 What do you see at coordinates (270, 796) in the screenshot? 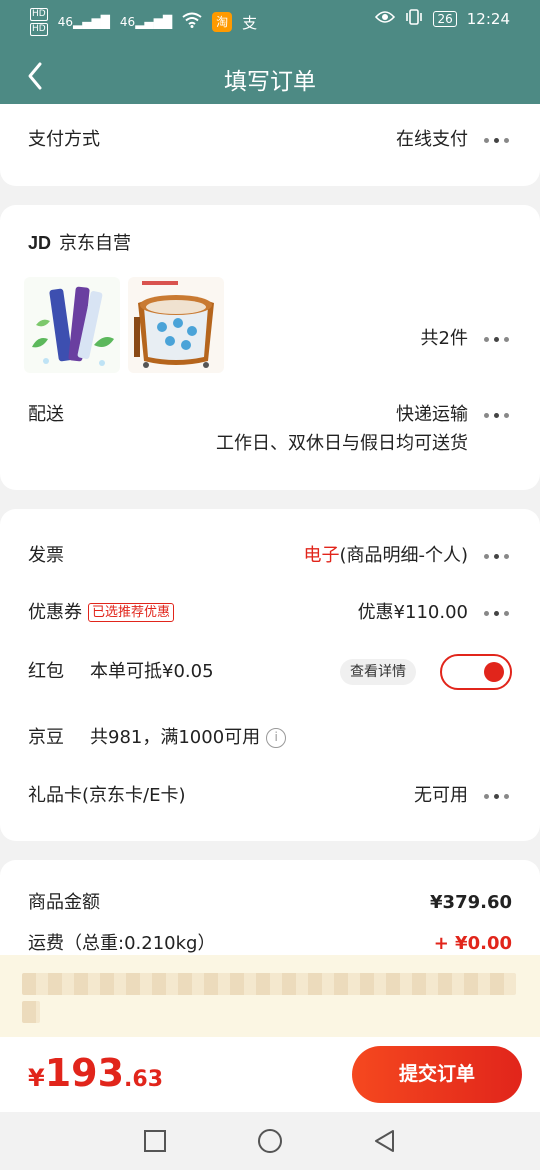
I see `gift-card-row: 礼品卡(京东卡/E卡) 无可用` at bounding box center [270, 796].